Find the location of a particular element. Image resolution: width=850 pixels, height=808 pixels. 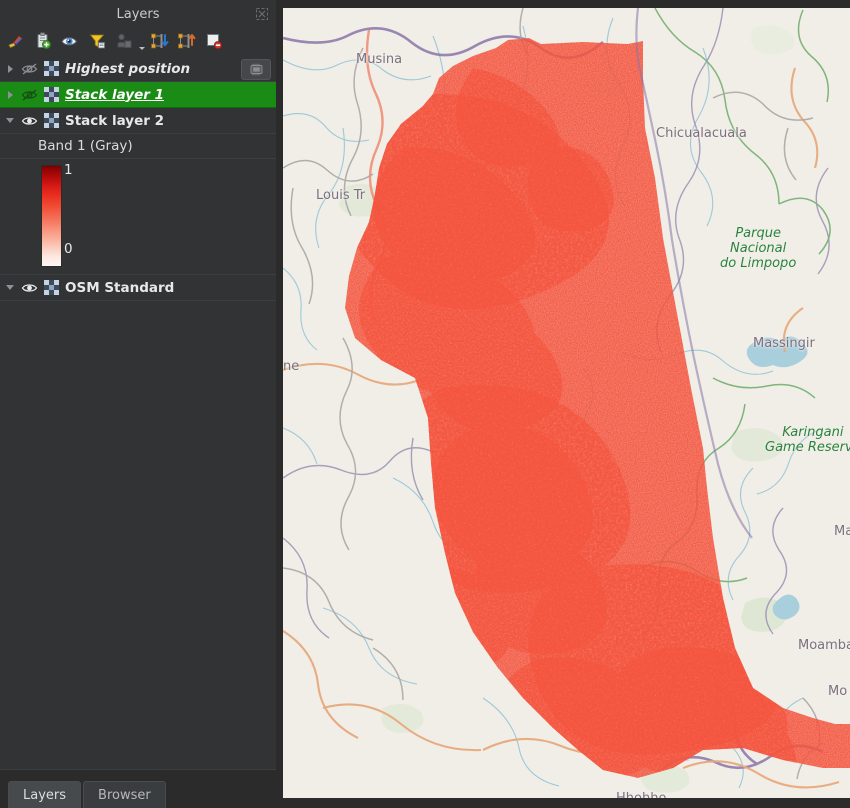

layers-panel-title-bar: Layers is located at coordinates (138, 14).